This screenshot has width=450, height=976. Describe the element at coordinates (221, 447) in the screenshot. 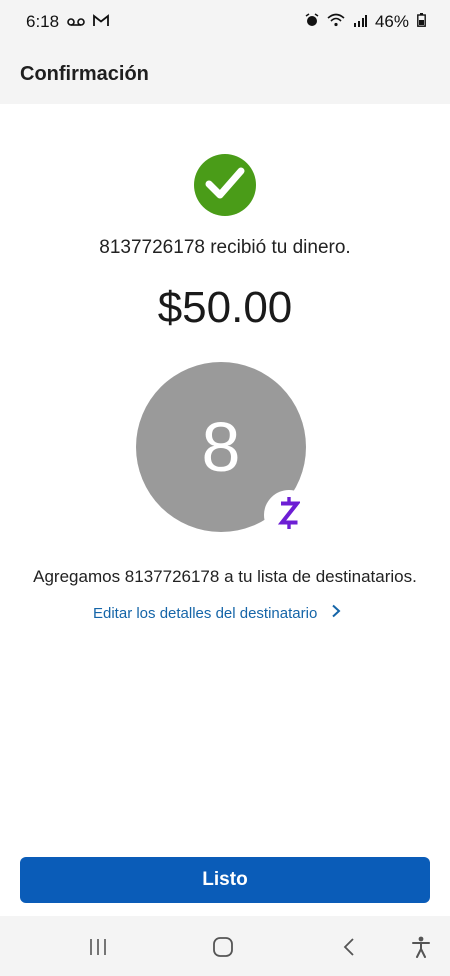

I see `avatar-initial: 8` at that location.